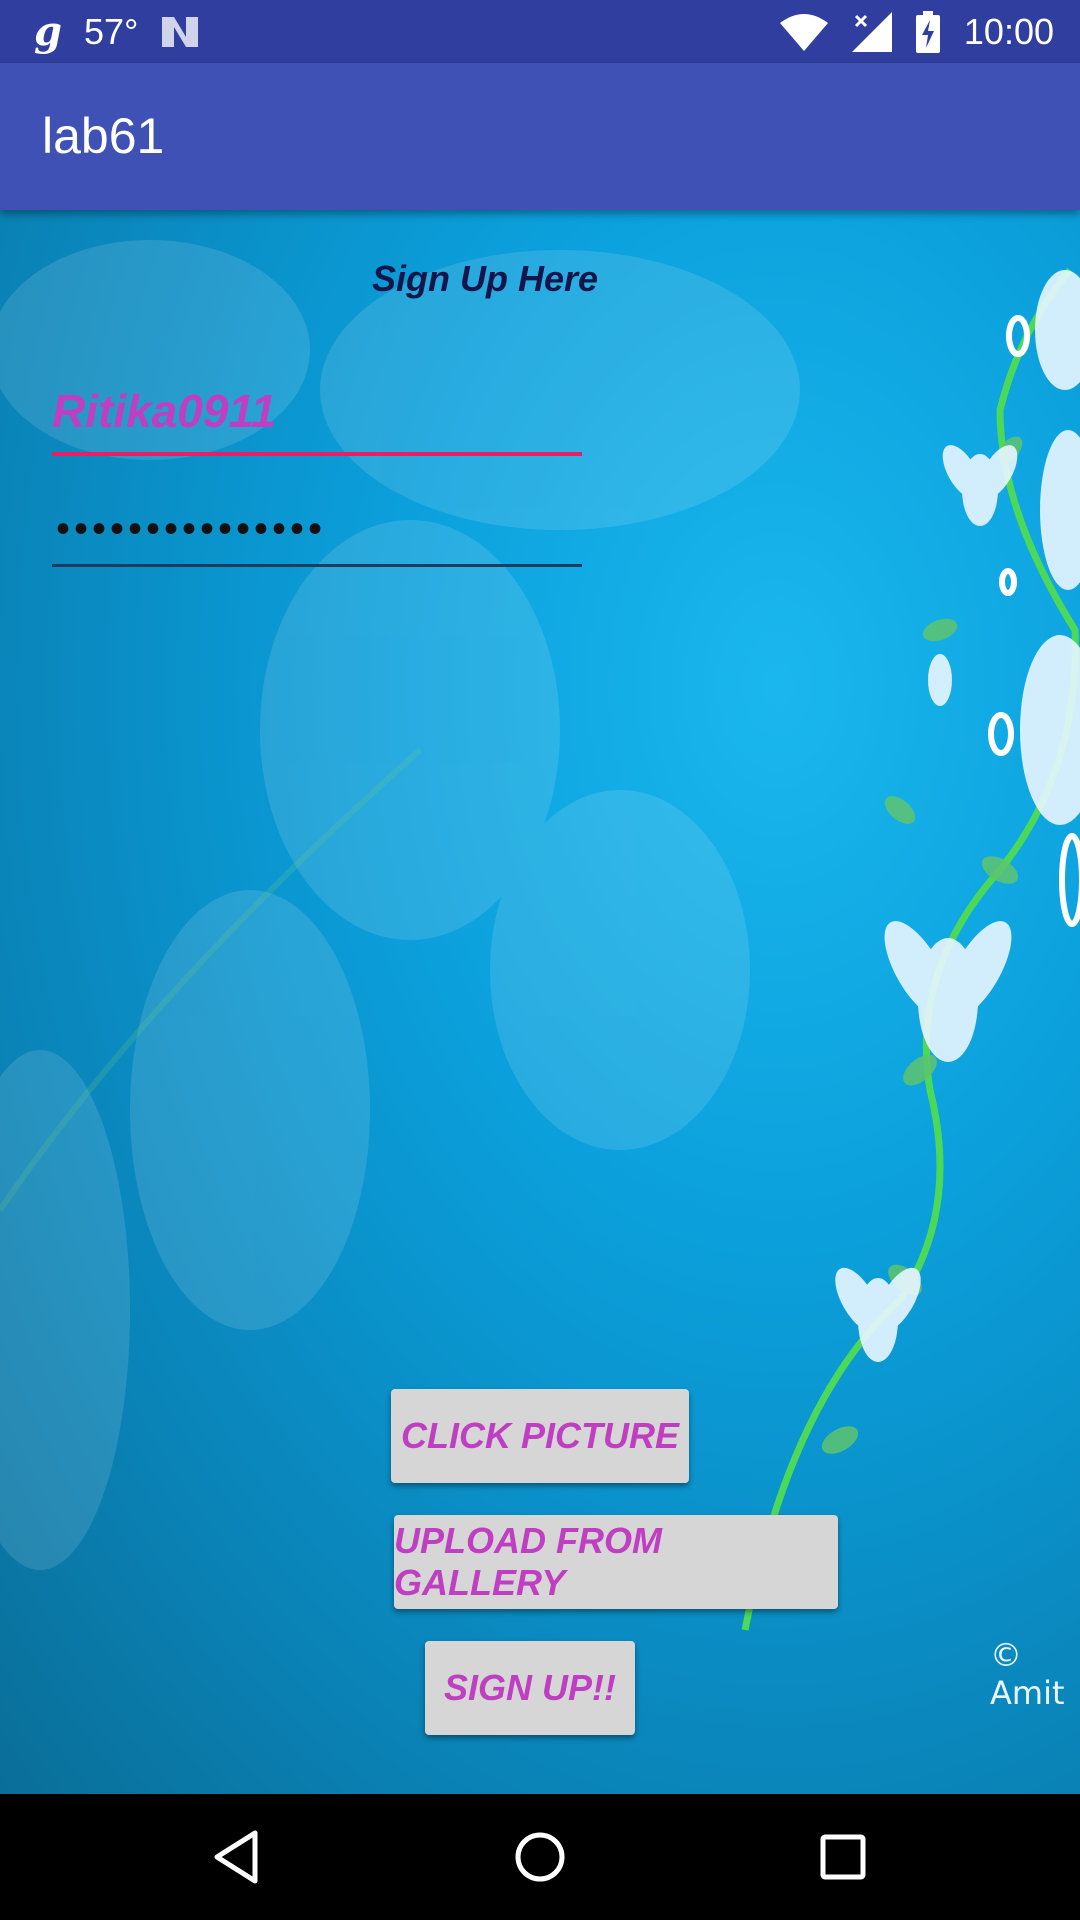 This screenshot has height=1920, width=1080. Describe the element at coordinates (180, 31) in the screenshot. I see `n-icon` at that location.